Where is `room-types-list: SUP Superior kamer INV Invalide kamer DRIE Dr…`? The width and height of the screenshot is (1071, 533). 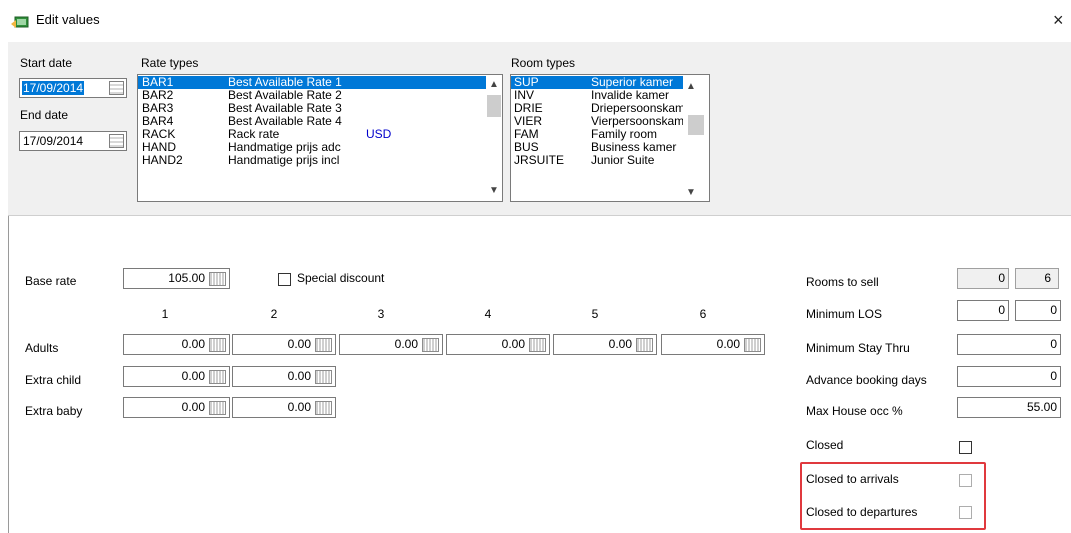 room-types-list: SUP Superior kamer INV Invalide kamer DRIE Dr… is located at coordinates (610, 138).